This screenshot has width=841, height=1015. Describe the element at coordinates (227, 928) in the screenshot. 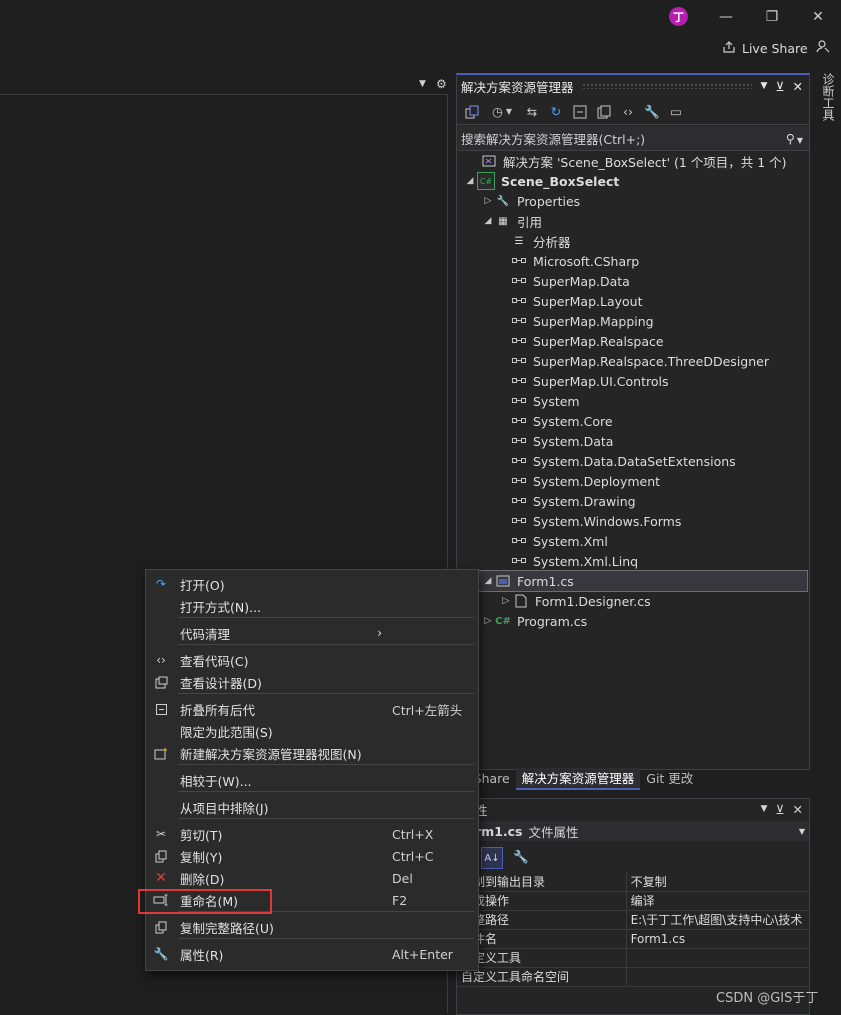

I see `menu-item-label: 复制完整路径(U)` at that location.